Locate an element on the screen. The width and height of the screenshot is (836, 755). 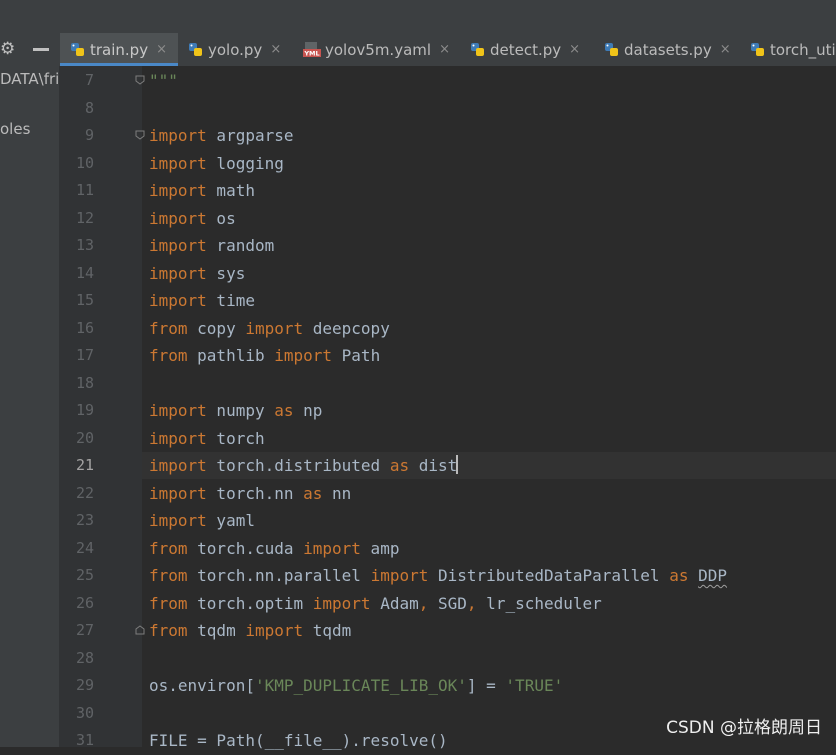
gear-icon: ⚙ is located at coordinates (9, 49).